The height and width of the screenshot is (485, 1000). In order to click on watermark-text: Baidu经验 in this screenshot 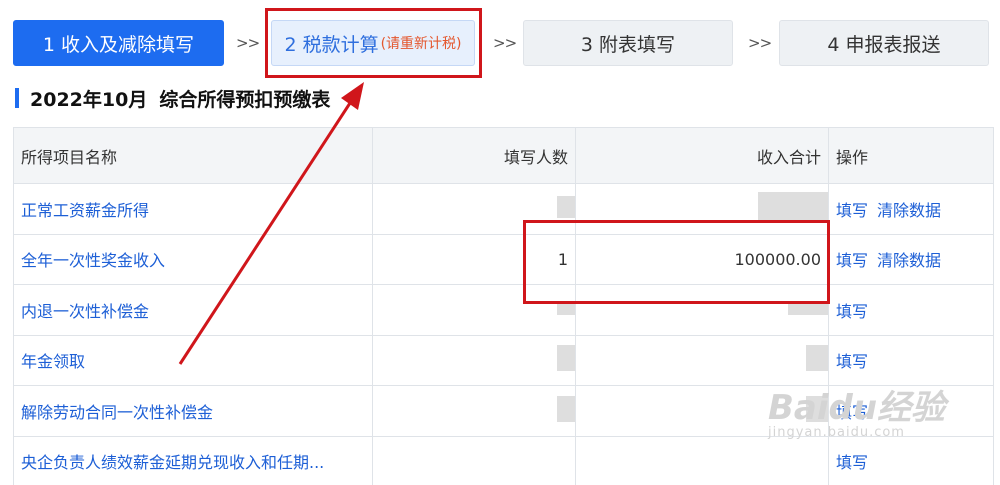, I will do `click(857, 408)`.